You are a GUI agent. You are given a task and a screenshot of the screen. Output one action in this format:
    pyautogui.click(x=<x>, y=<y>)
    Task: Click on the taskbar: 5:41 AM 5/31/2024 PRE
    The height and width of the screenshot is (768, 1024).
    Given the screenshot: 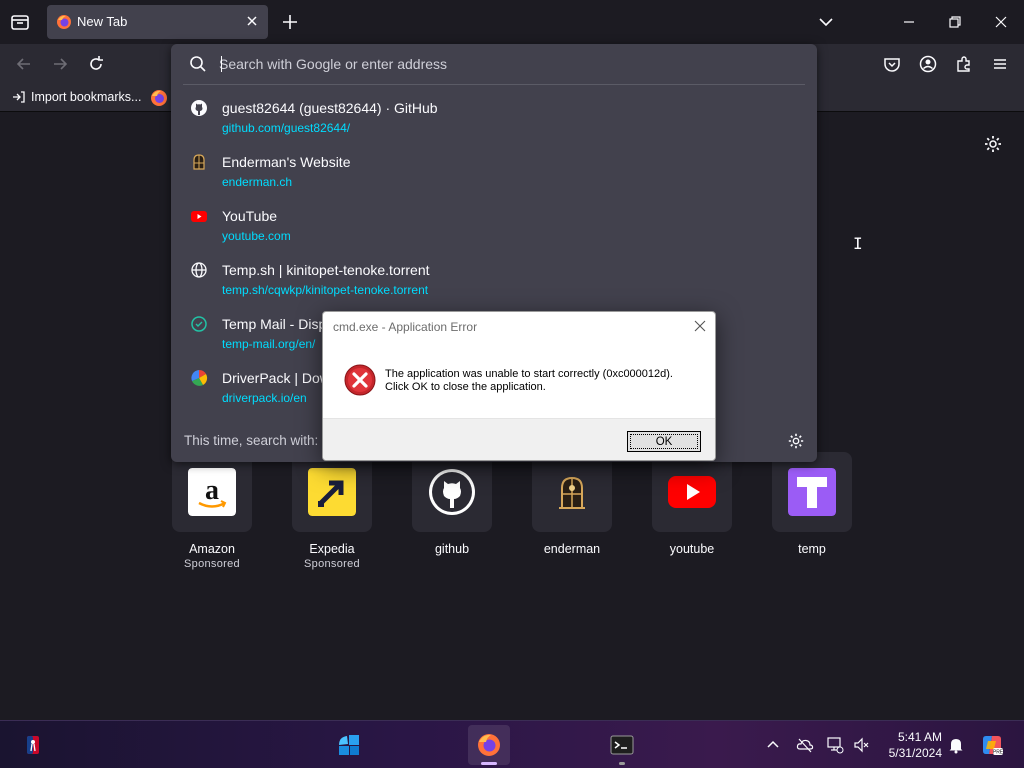 What is the action you would take?
    pyautogui.click(x=512, y=744)
    